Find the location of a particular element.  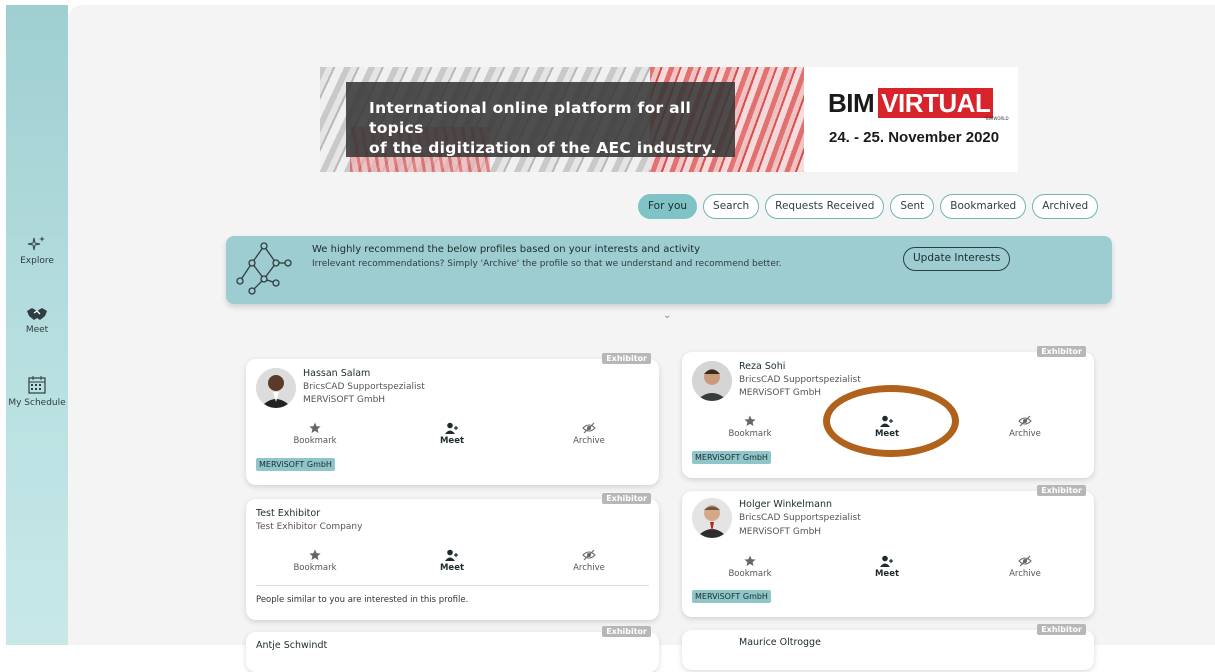

highlight-ring is located at coordinates (891, 421).